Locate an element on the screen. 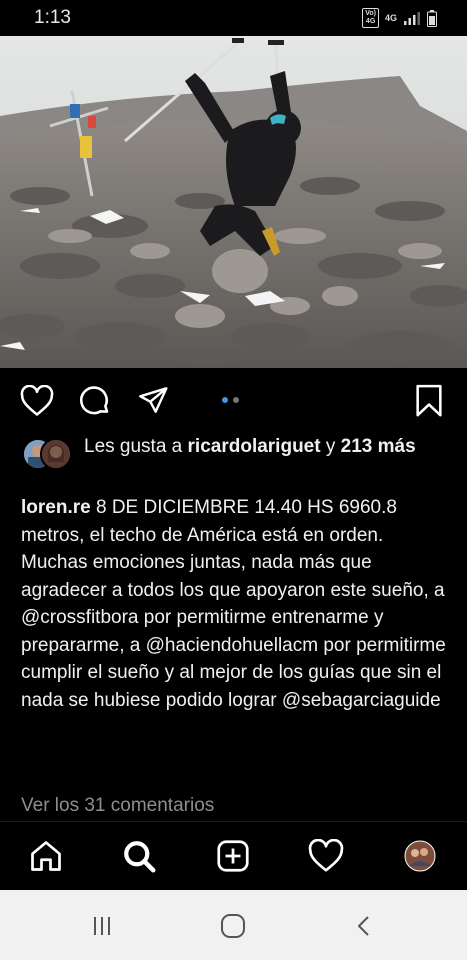  status-icons: Vo) 4G 4G is located at coordinates (399, 18).